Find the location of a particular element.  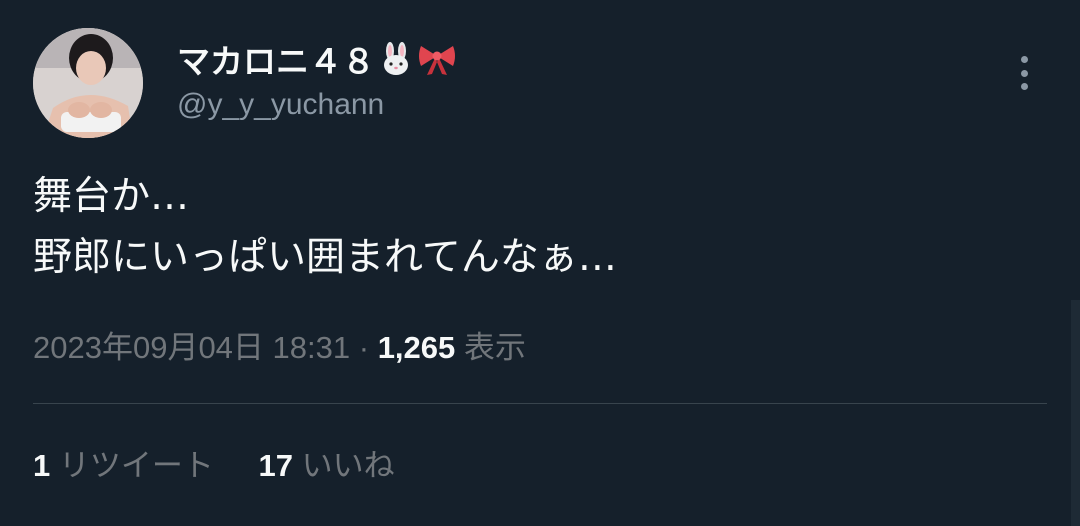

scrollbar is located at coordinates (1075, 413).